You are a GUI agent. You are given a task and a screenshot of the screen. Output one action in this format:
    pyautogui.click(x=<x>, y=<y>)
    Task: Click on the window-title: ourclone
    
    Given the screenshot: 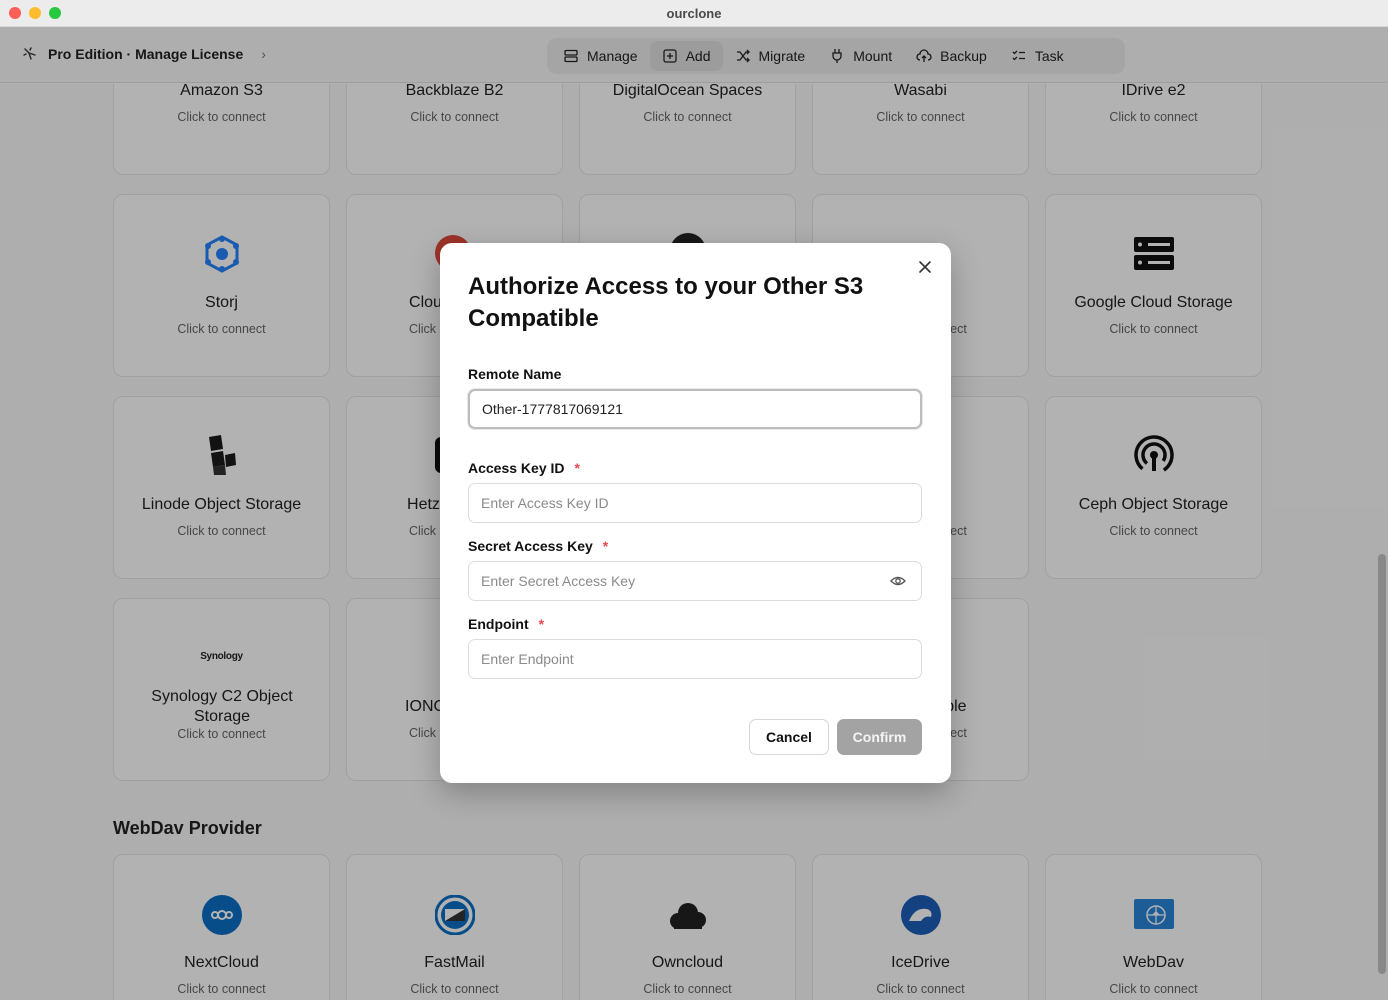 What is the action you would take?
    pyautogui.click(x=694, y=13)
    